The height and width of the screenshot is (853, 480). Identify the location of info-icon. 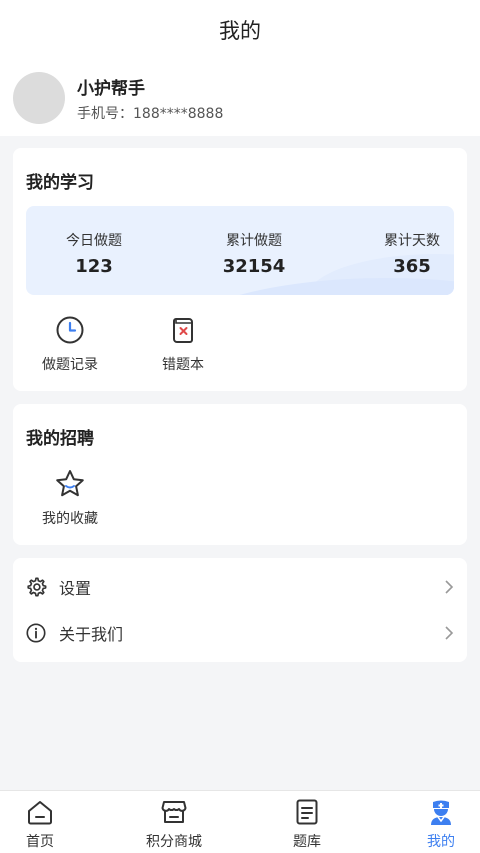
(36, 633).